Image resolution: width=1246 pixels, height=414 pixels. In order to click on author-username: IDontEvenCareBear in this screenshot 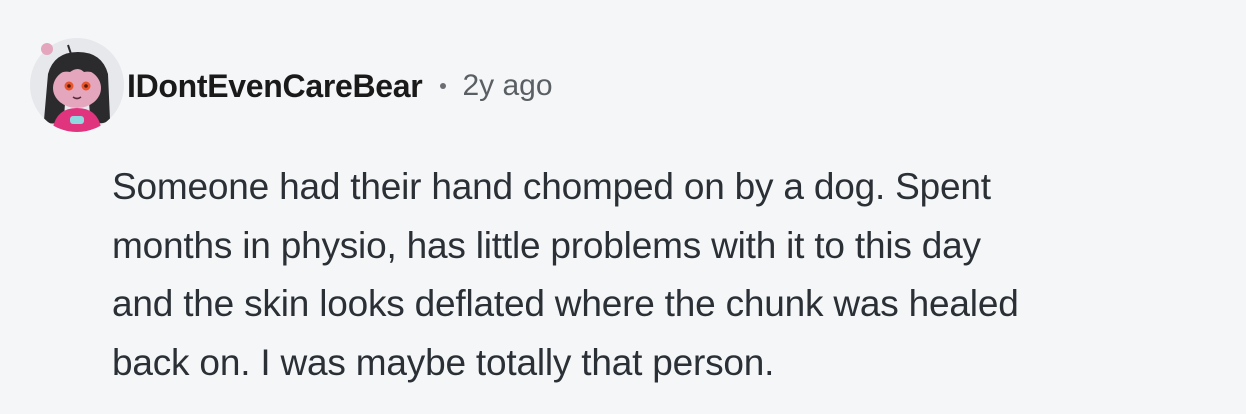, I will do `click(275, 86)`.